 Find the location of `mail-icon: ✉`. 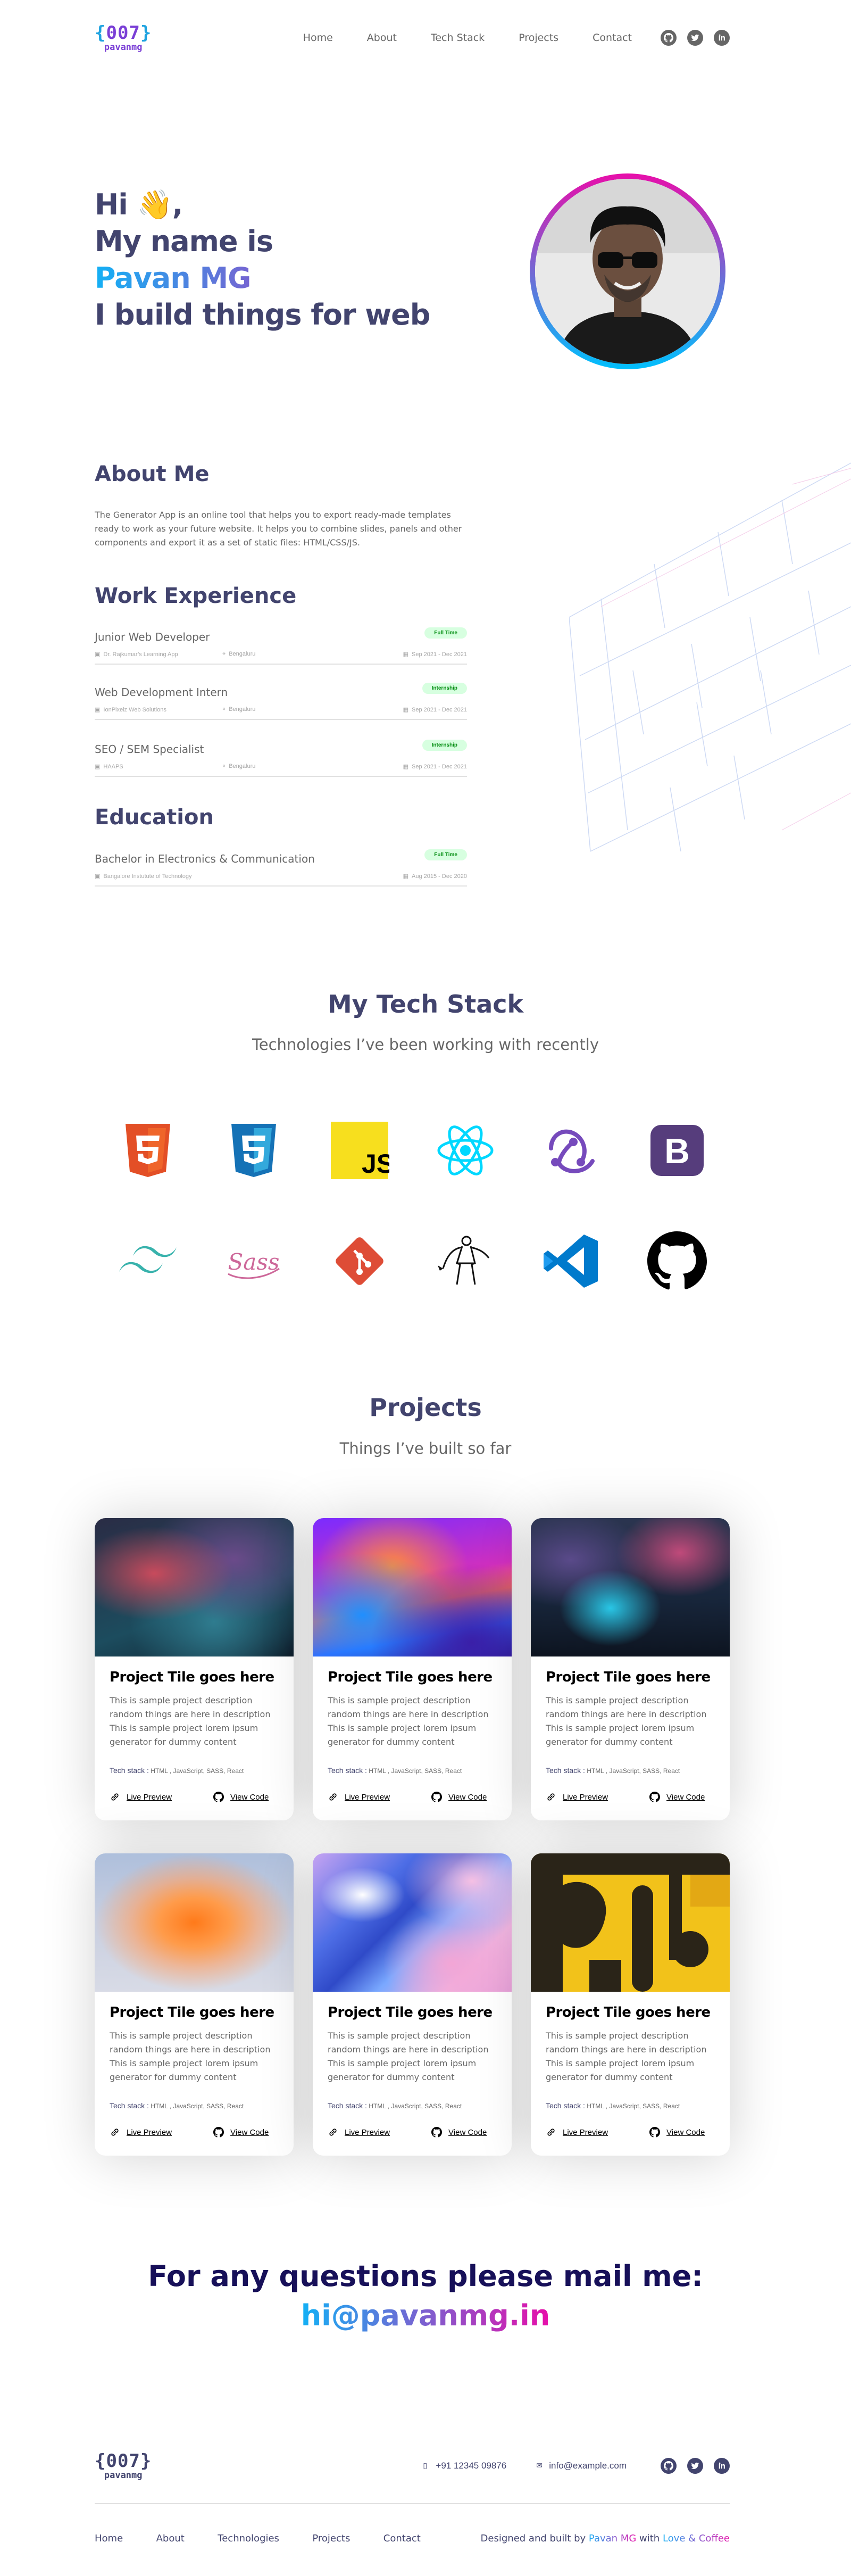

mail-icon: ✉ is located at coordinates (539, 2465).